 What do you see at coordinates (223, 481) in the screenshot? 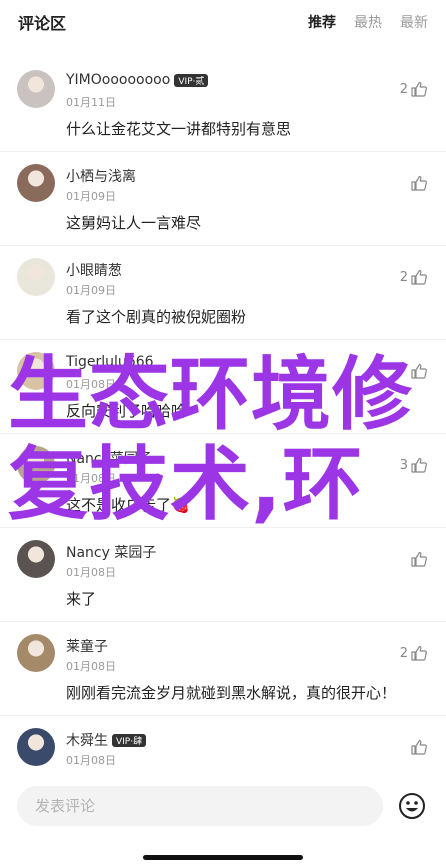
I see `comment-item: Nancy菜园子 01月08日 这不是收广告了🍓 3` at bounding box center [223, 481].